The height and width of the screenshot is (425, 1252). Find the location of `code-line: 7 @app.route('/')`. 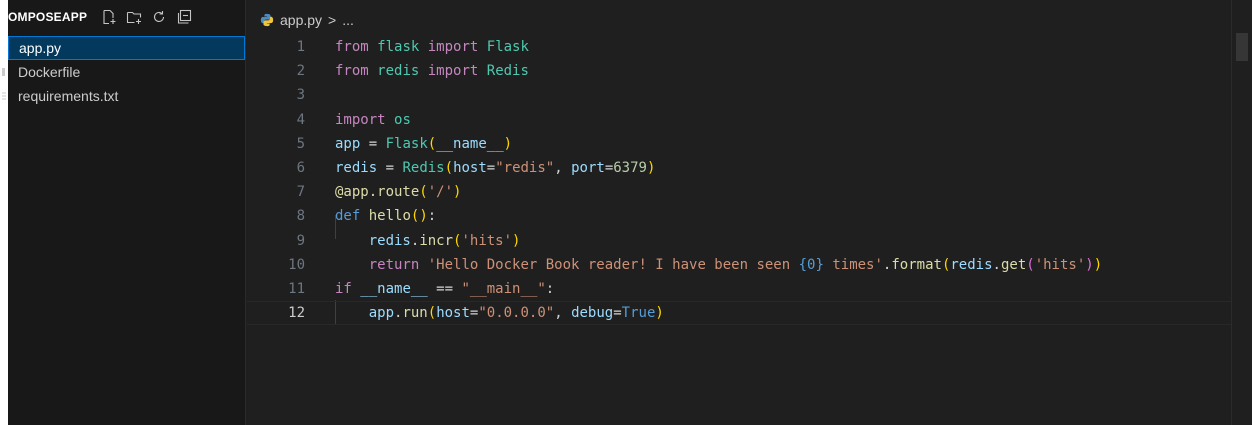

code-line: 7 @app.route('/') is located at coordinates (739, 192).